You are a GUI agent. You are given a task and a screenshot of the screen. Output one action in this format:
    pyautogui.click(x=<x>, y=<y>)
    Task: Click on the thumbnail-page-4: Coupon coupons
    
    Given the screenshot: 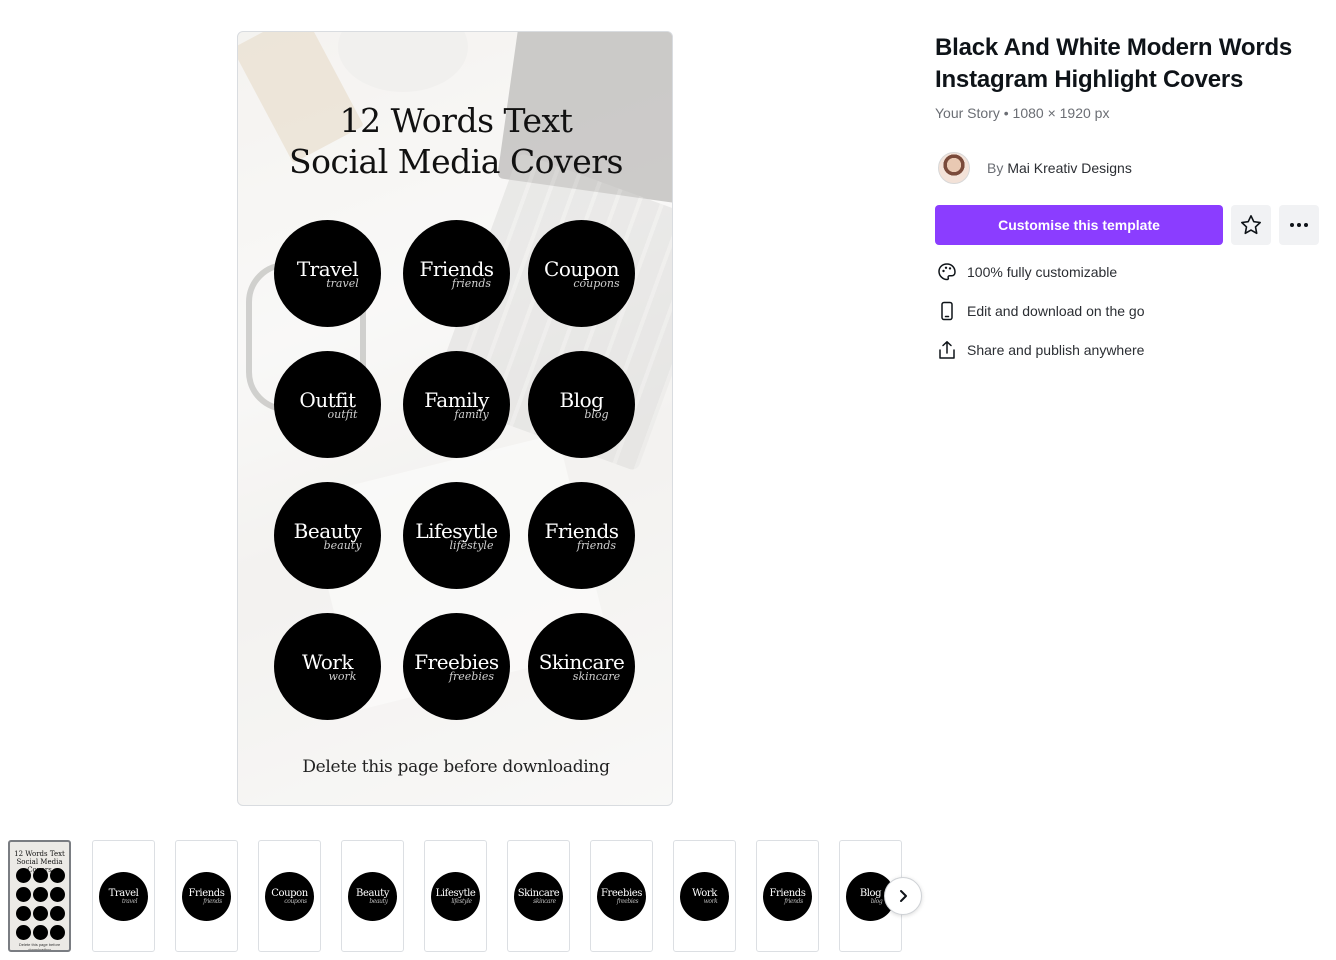 What is the action you would take?
    pyautogui.click(x=289, y=896)
    